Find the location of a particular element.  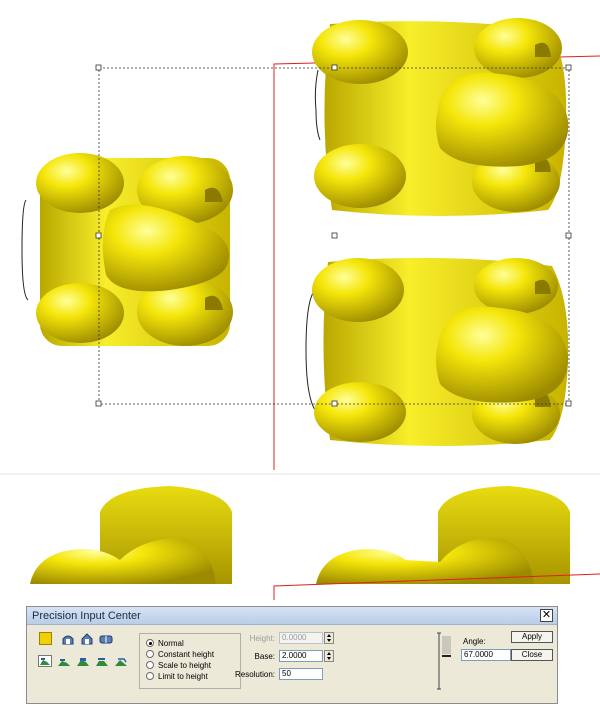

base-field: 2.0000 is located at coordinates (301, 656).